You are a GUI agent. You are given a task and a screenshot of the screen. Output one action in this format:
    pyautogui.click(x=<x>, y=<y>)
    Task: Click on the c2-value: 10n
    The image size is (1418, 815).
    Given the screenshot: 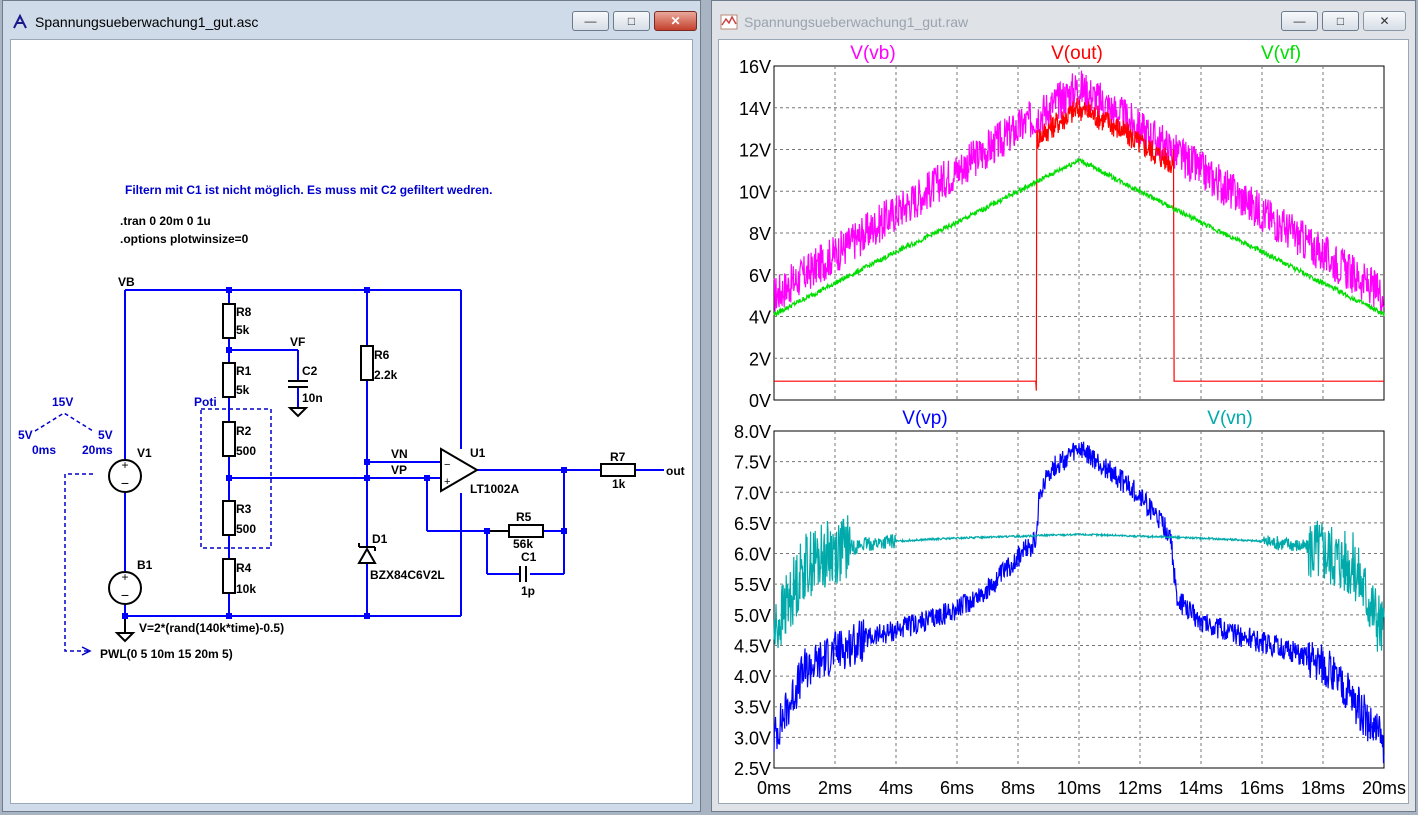 What is the action you would take?
    pyautogui.click(x=312, y=398)
    